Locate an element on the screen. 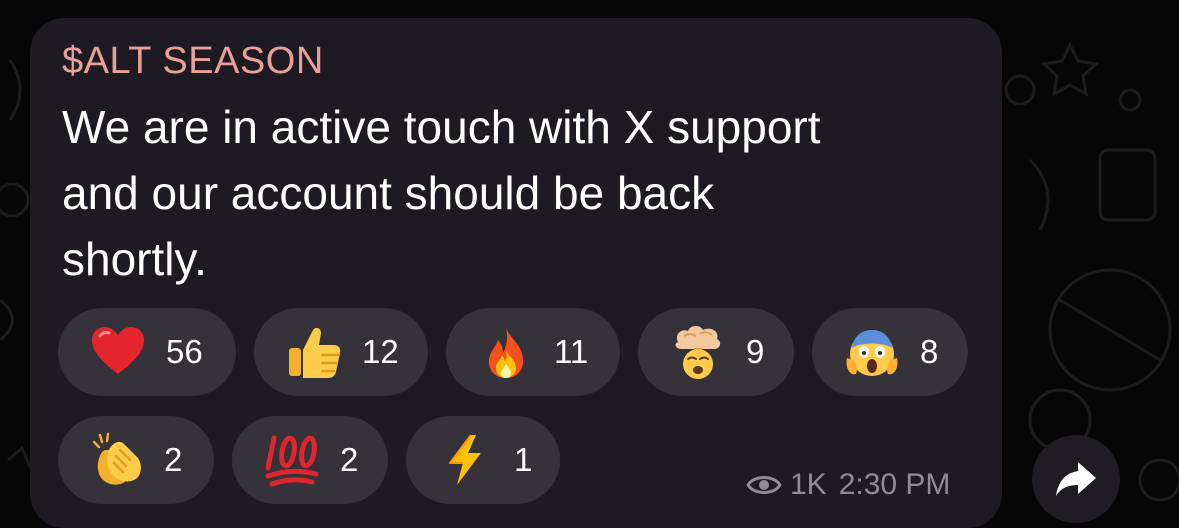 This screenshot has height=528, width=1179. reaction-count: 11 is located at coordinates (571, 351).